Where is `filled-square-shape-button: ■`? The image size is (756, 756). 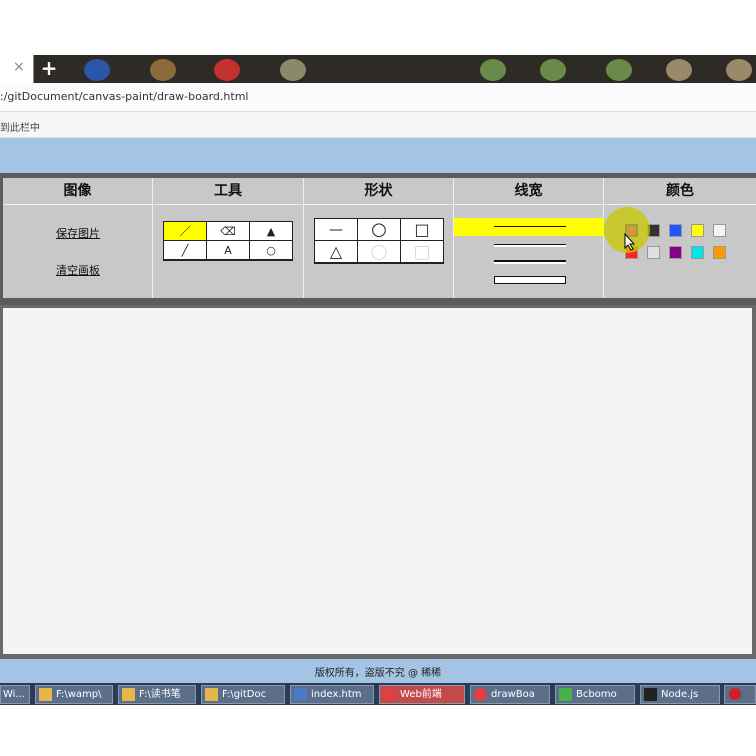
filled-square-shape-button: ■ is located at coordinates (422, 252).